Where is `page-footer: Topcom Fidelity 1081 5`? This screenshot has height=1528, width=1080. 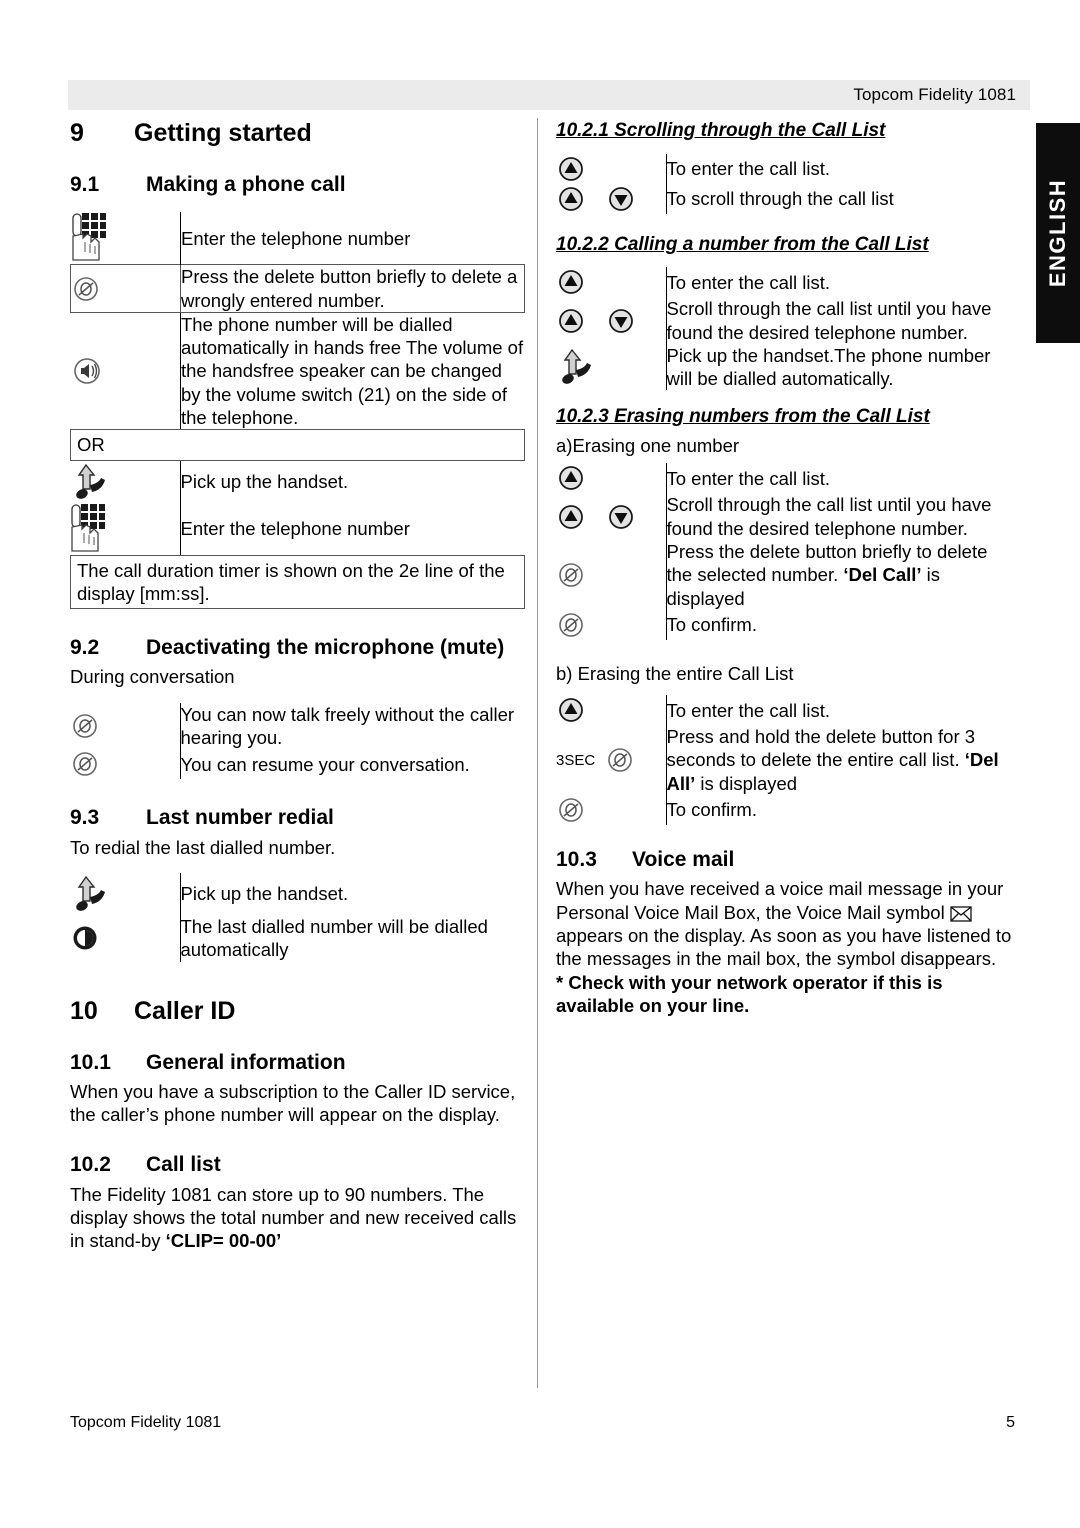 page-footer: Topcom Fidelity 1081 5 is located at coordinates (542, 1423).